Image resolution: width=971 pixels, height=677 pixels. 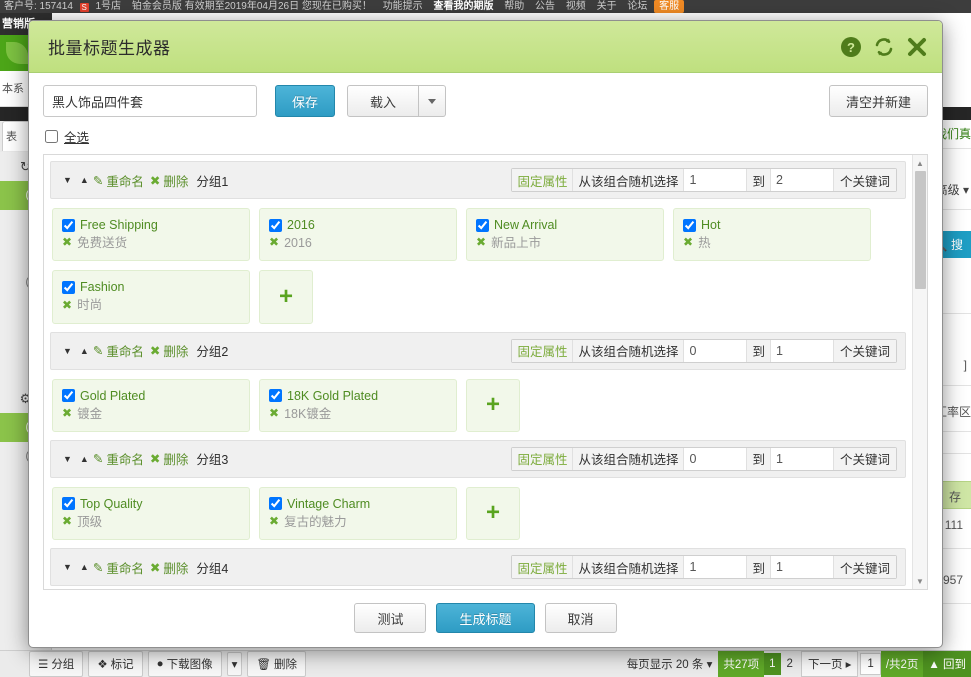 I want to click on topbar-shop: 1号店, so click(x=109, y=6).